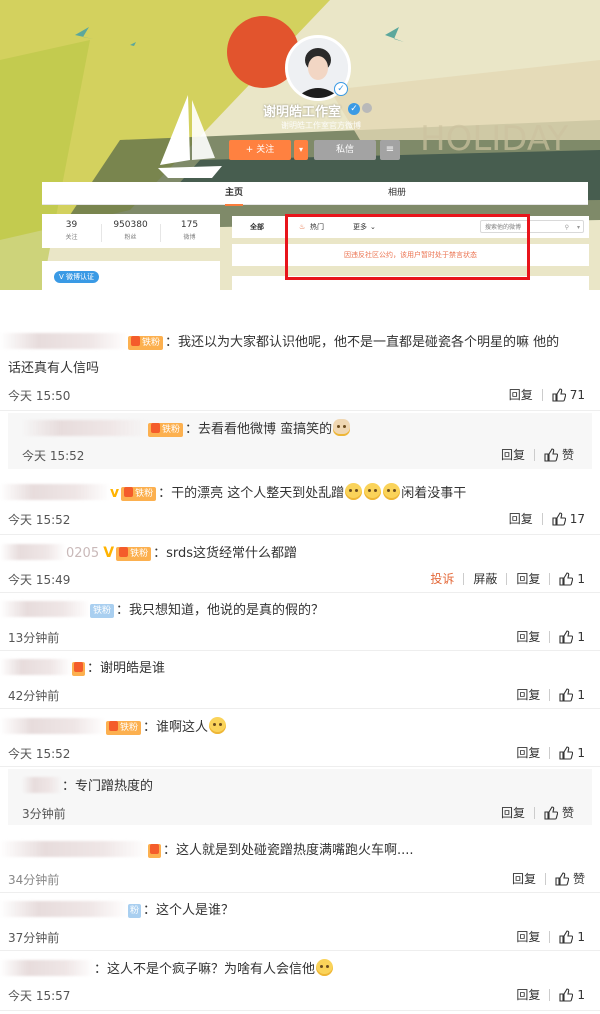 Image resolution: width=600 pixels, height=1014 pixels. I want to click on stat-following: 39 关注, so click(71, 230).